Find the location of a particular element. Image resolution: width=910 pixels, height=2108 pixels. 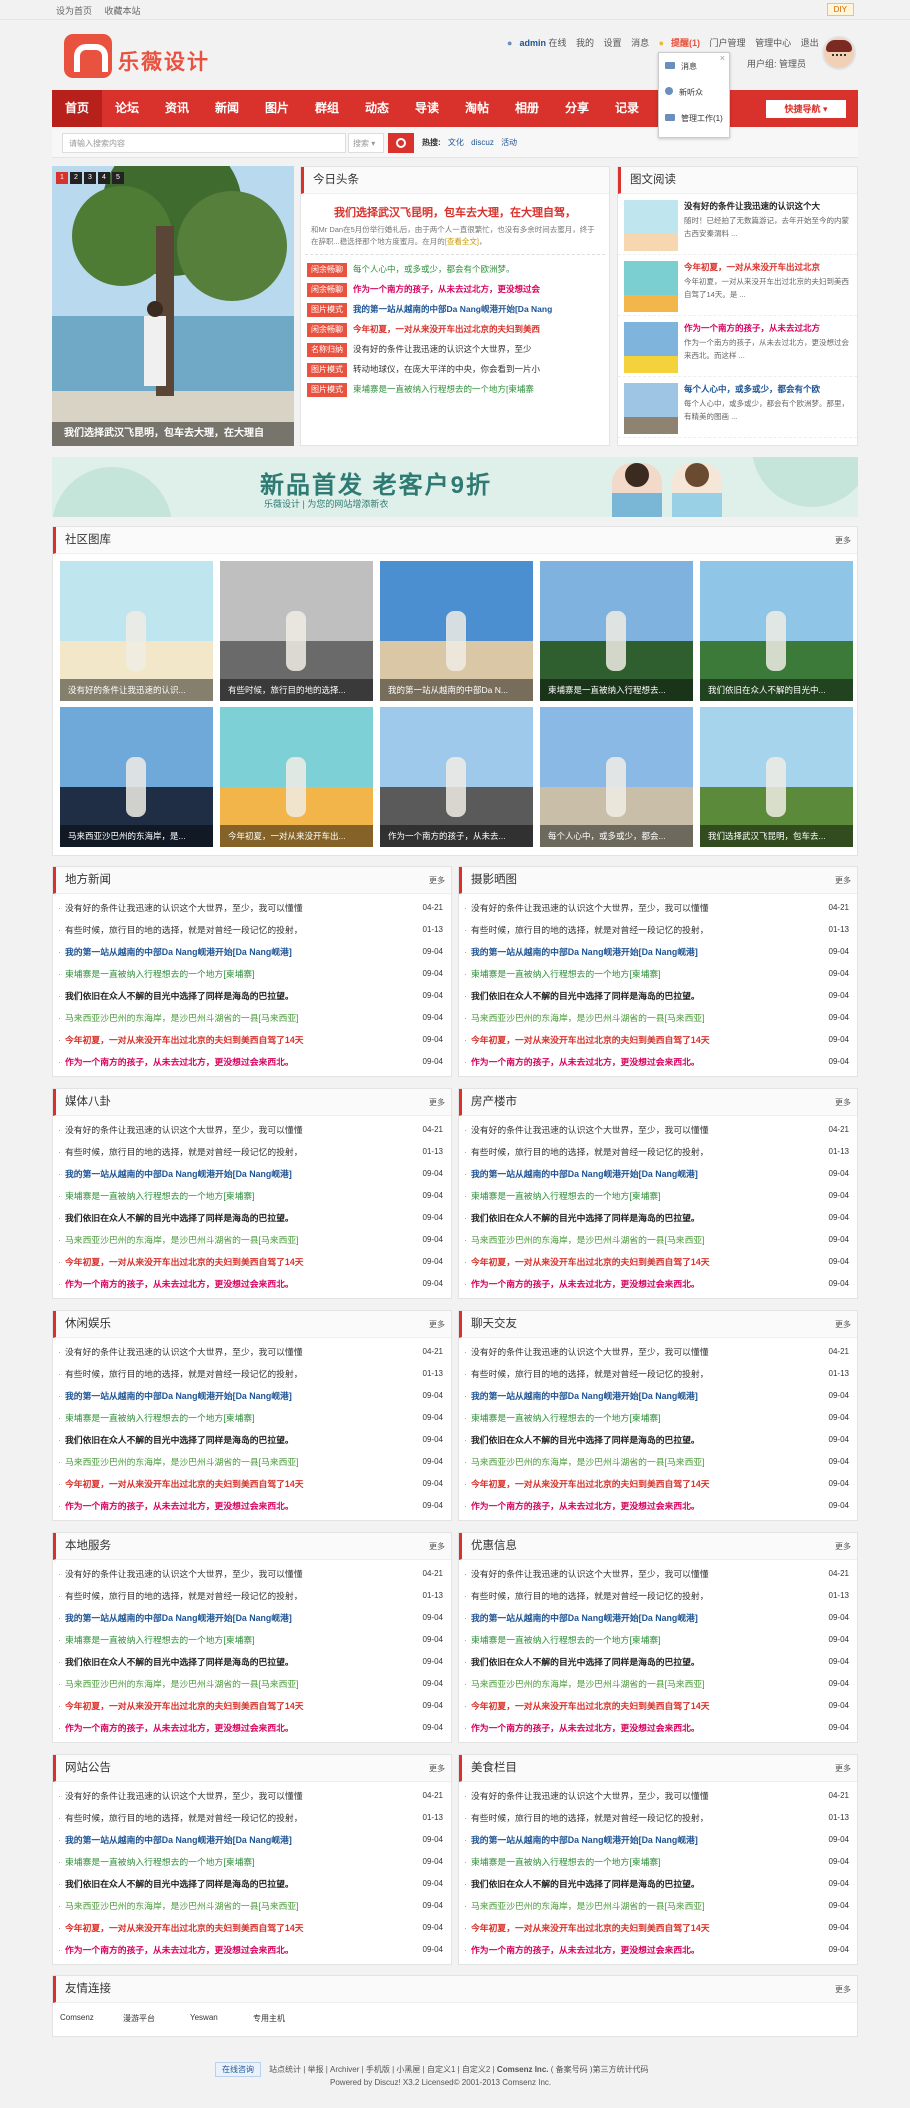

nav-item-record: 记录 is located at coordinates (627, 108).